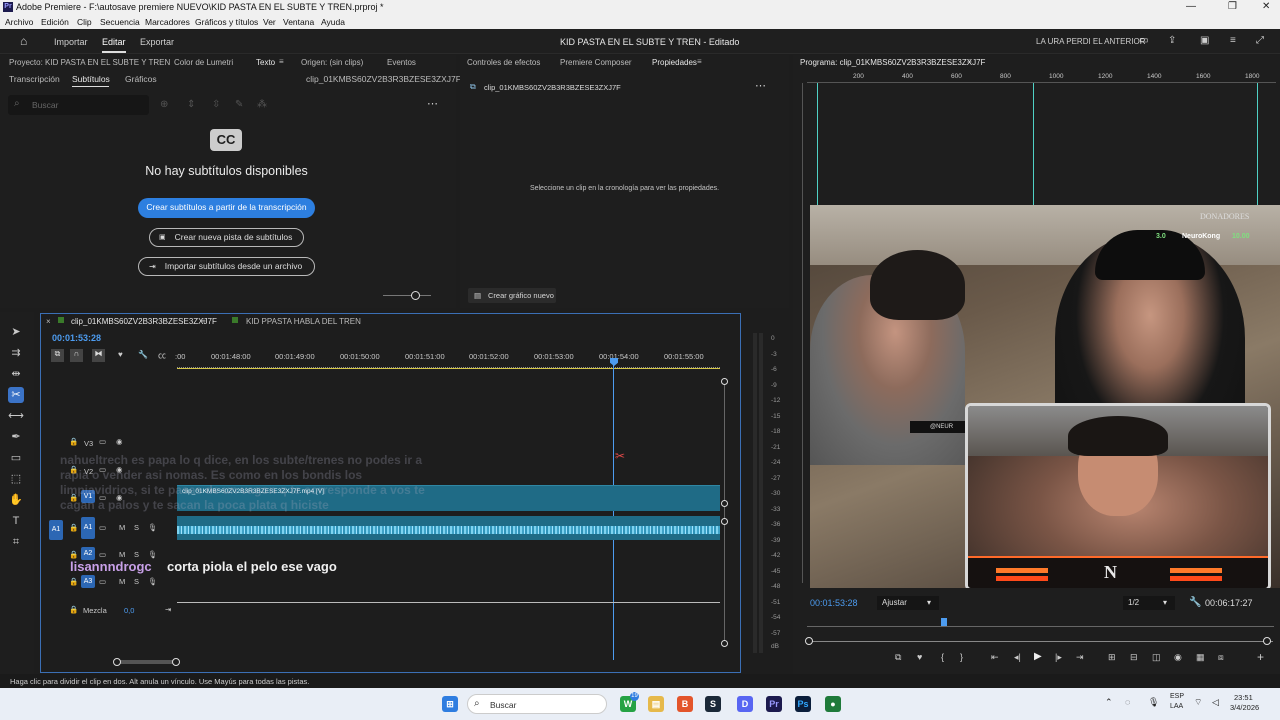 This screenshot has width=1280, height=720. Describe the element at coordinates (1195, 602) in the screenshot. I see `wrench-icon: 🔧` at that location.